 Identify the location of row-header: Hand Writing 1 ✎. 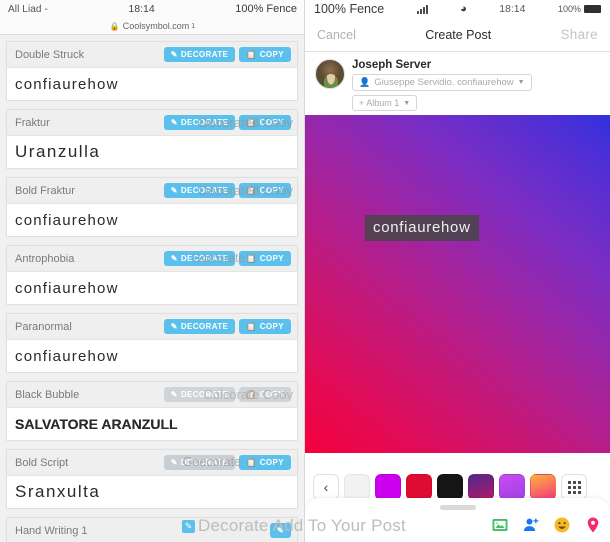
(152, 530).